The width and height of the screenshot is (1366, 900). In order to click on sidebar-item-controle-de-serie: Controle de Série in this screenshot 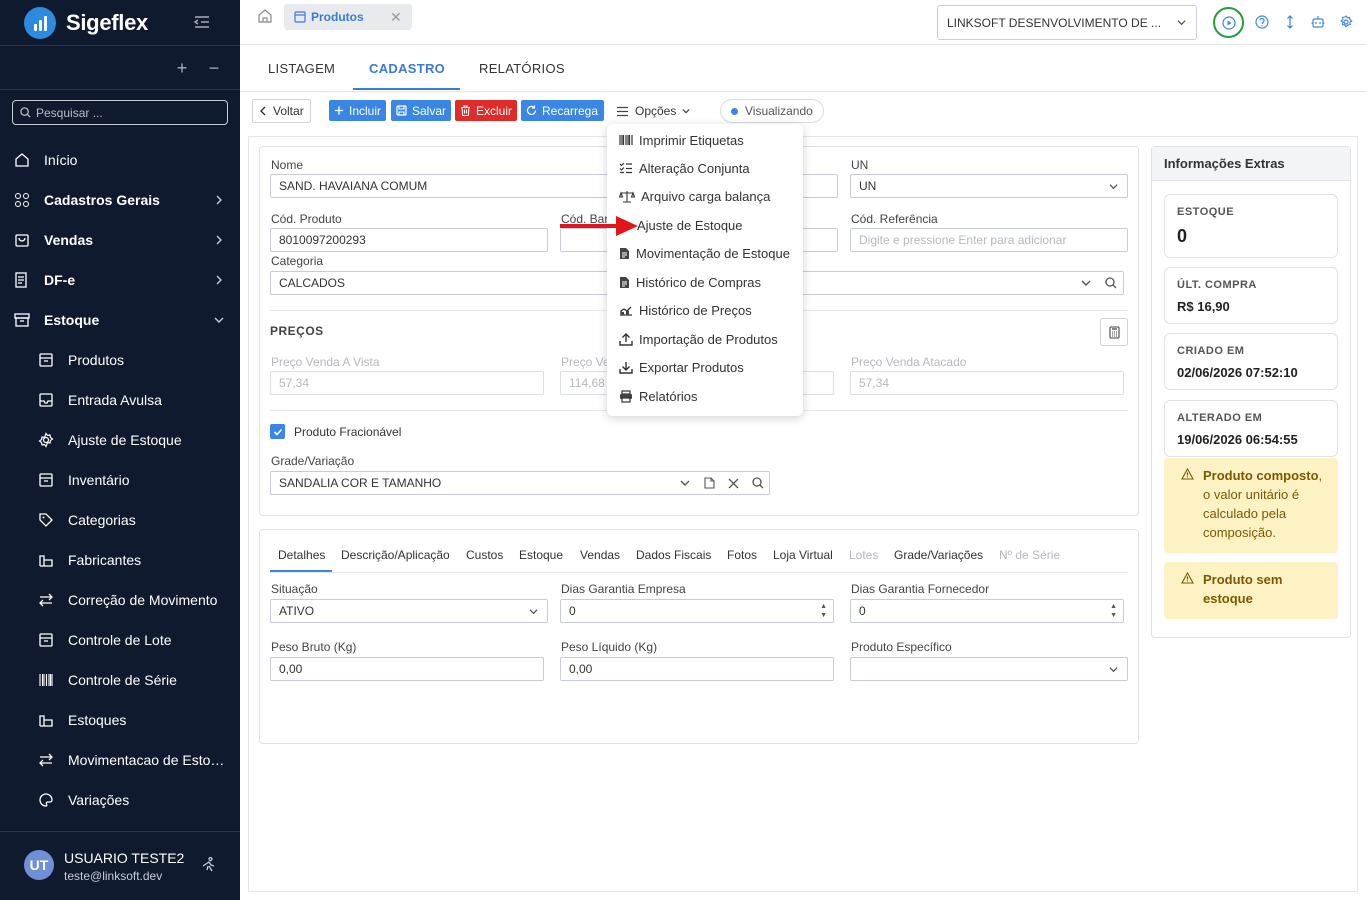, I will do `click(120, 680)`.